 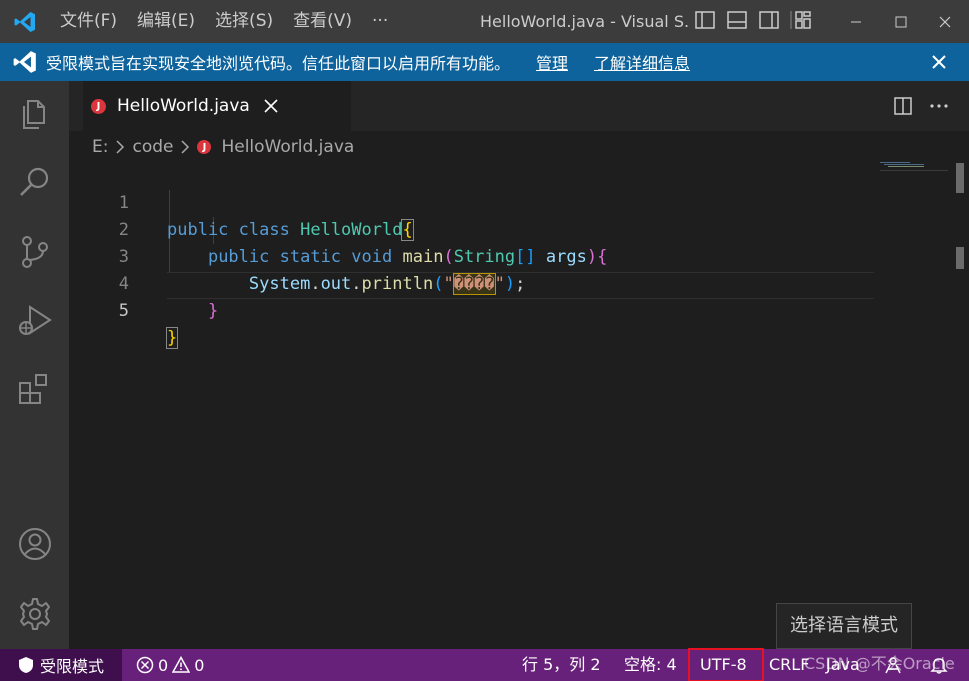 I want to click on settings-gear-icon, so click(x=35, y=614).